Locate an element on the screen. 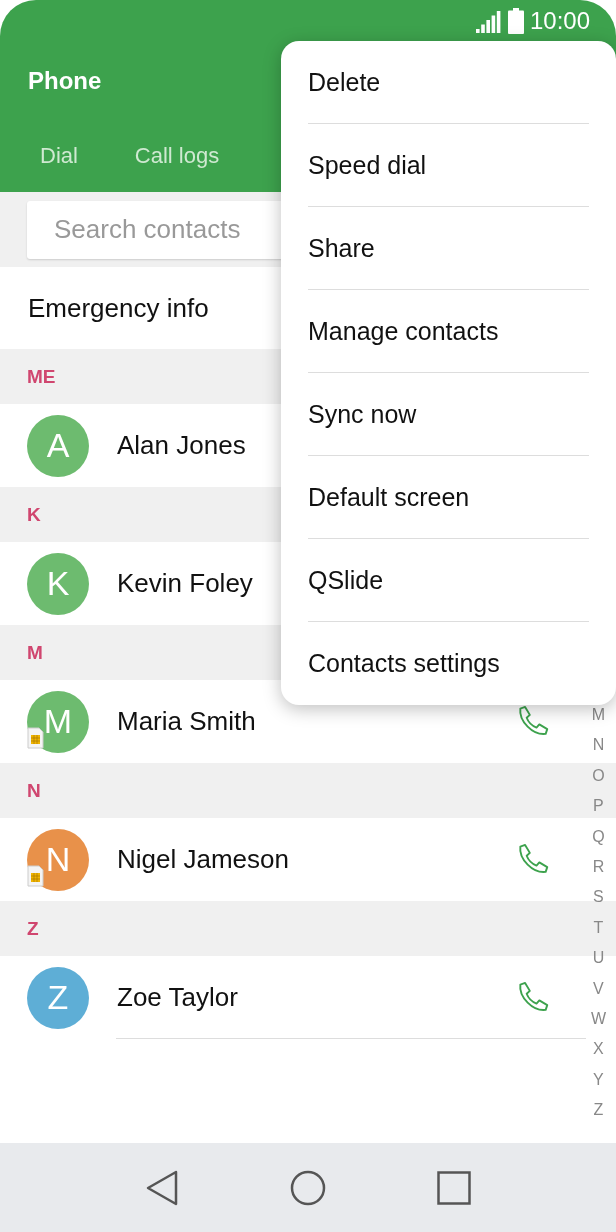 The height and width of the screenshot is (1232, 616). index-letter: W is located at coordinates (598, 1019).